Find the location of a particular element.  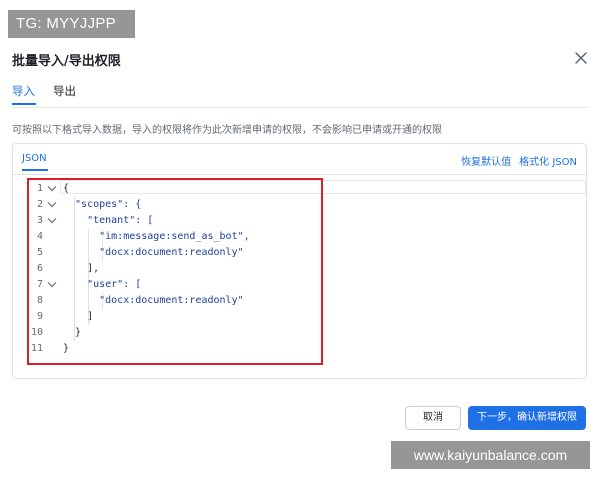

code-line: 6 ], is located at coordinates (306, 269).